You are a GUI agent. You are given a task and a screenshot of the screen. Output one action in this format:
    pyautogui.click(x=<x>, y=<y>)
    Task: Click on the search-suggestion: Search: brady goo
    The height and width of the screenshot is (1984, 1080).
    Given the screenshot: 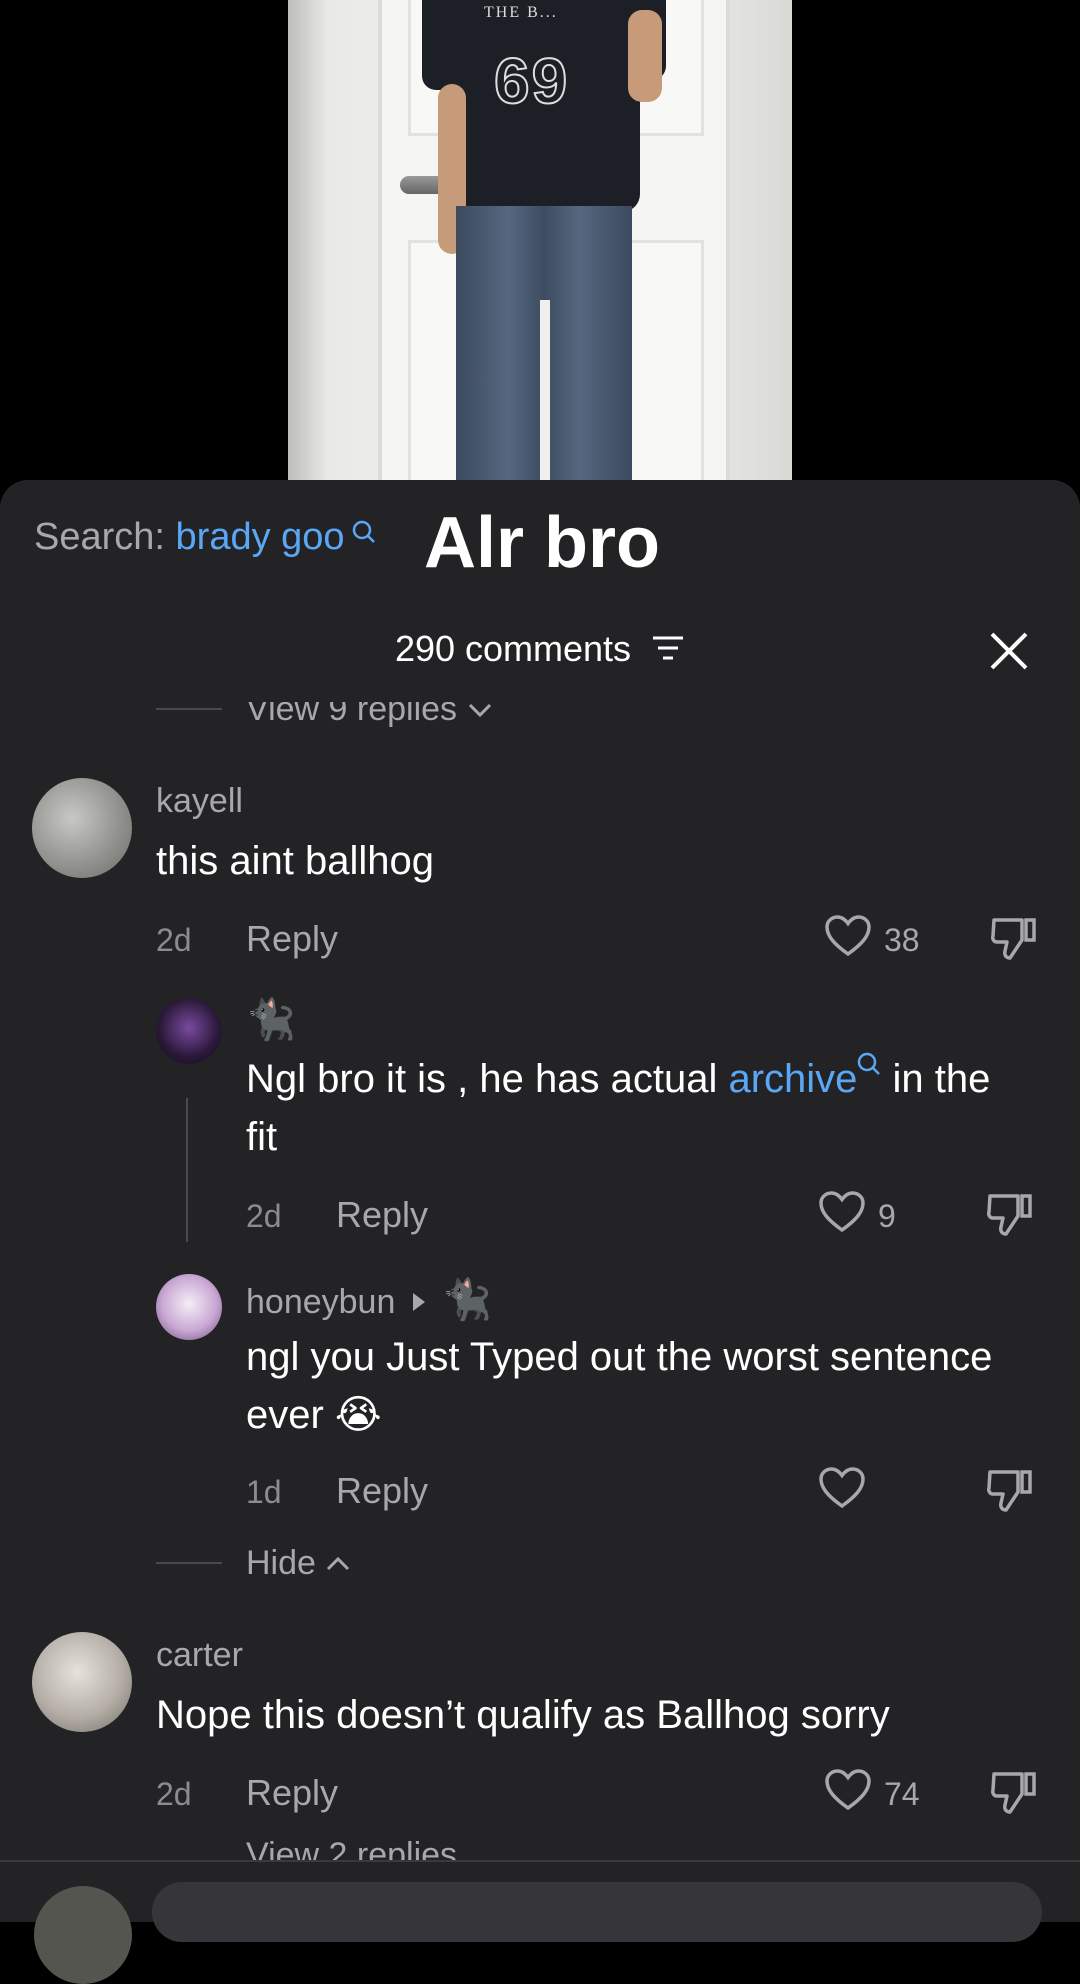 What is the action you would take?
    pyautogui.click(x=205, y=537)
    